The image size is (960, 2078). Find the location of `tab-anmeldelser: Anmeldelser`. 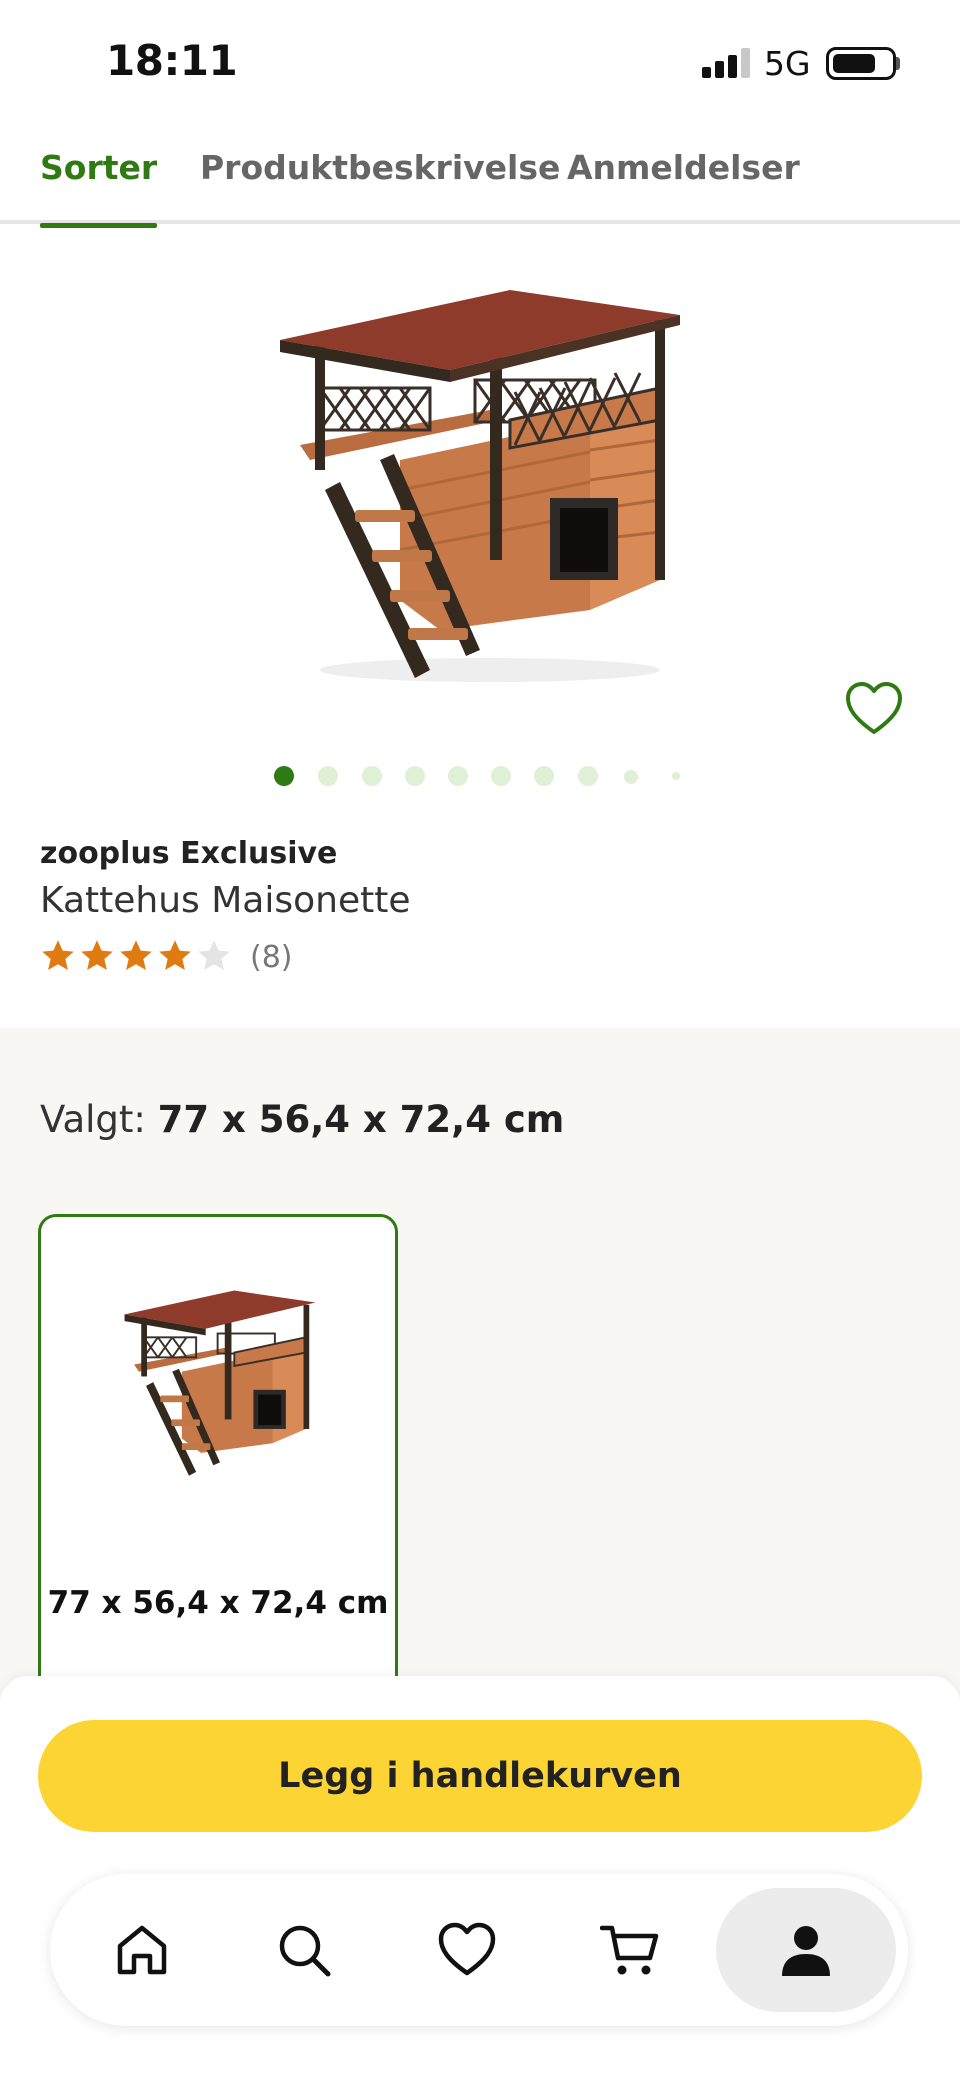

tab-anmeldelser: Anmeldelser is located at coordinates (683, 186).